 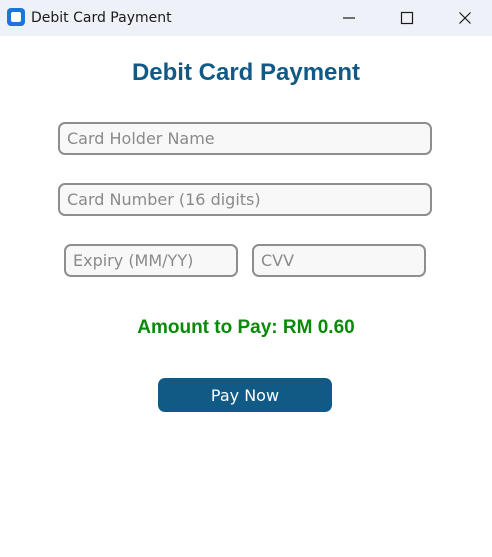 I want to click on pay-now-button: Pay Now, so click(x=245, y=395).